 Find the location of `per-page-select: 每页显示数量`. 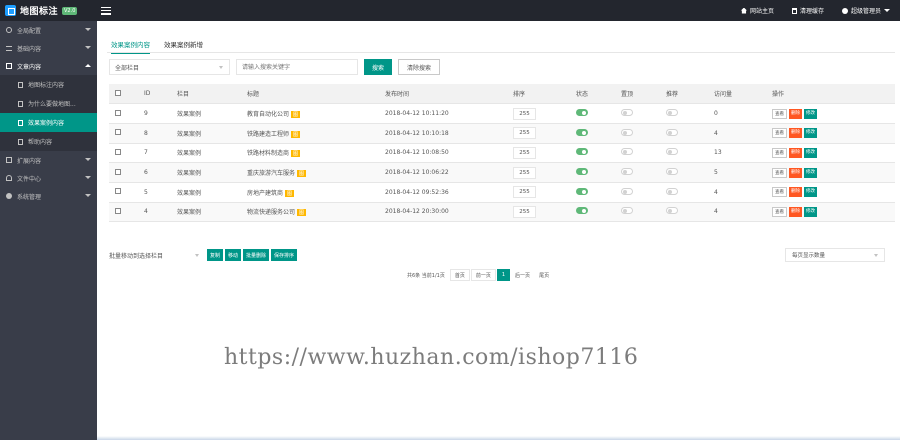

per-page-select: 每页显示数量 is located at coordinates (835, 255).